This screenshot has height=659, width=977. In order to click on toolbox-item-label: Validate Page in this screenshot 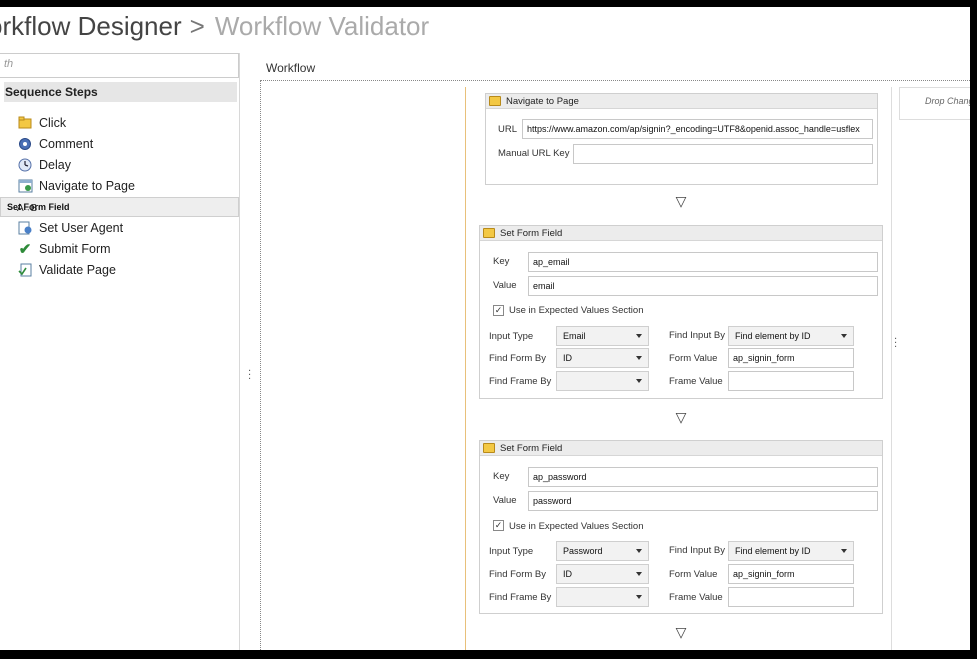, I will do `click(77, 270)`.